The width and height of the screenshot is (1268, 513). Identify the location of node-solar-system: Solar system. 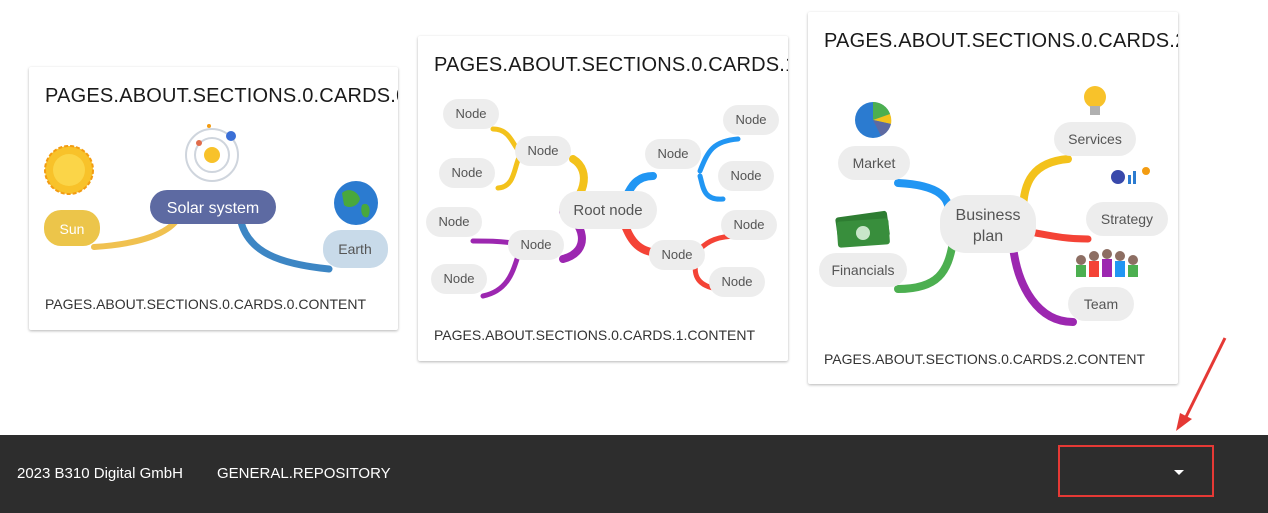
(213, 208).